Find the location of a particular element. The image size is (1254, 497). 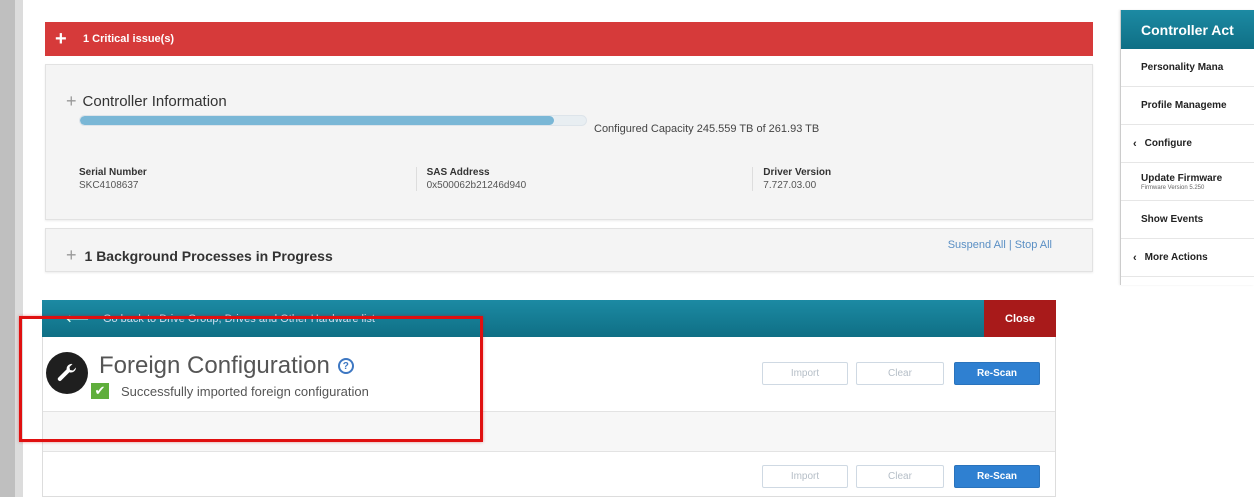

driver-version-field: Driver Version 7.727.03.00 is located at coordinates (920, 179).